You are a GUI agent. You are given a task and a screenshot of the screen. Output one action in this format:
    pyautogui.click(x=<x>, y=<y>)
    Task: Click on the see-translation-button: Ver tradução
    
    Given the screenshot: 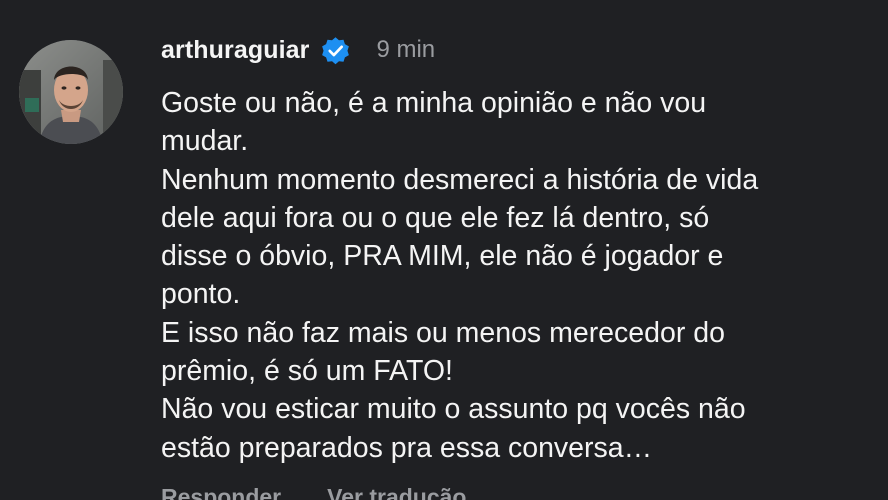 What is the action you would take?
    pyautogui.click(x=396, y=492)
    